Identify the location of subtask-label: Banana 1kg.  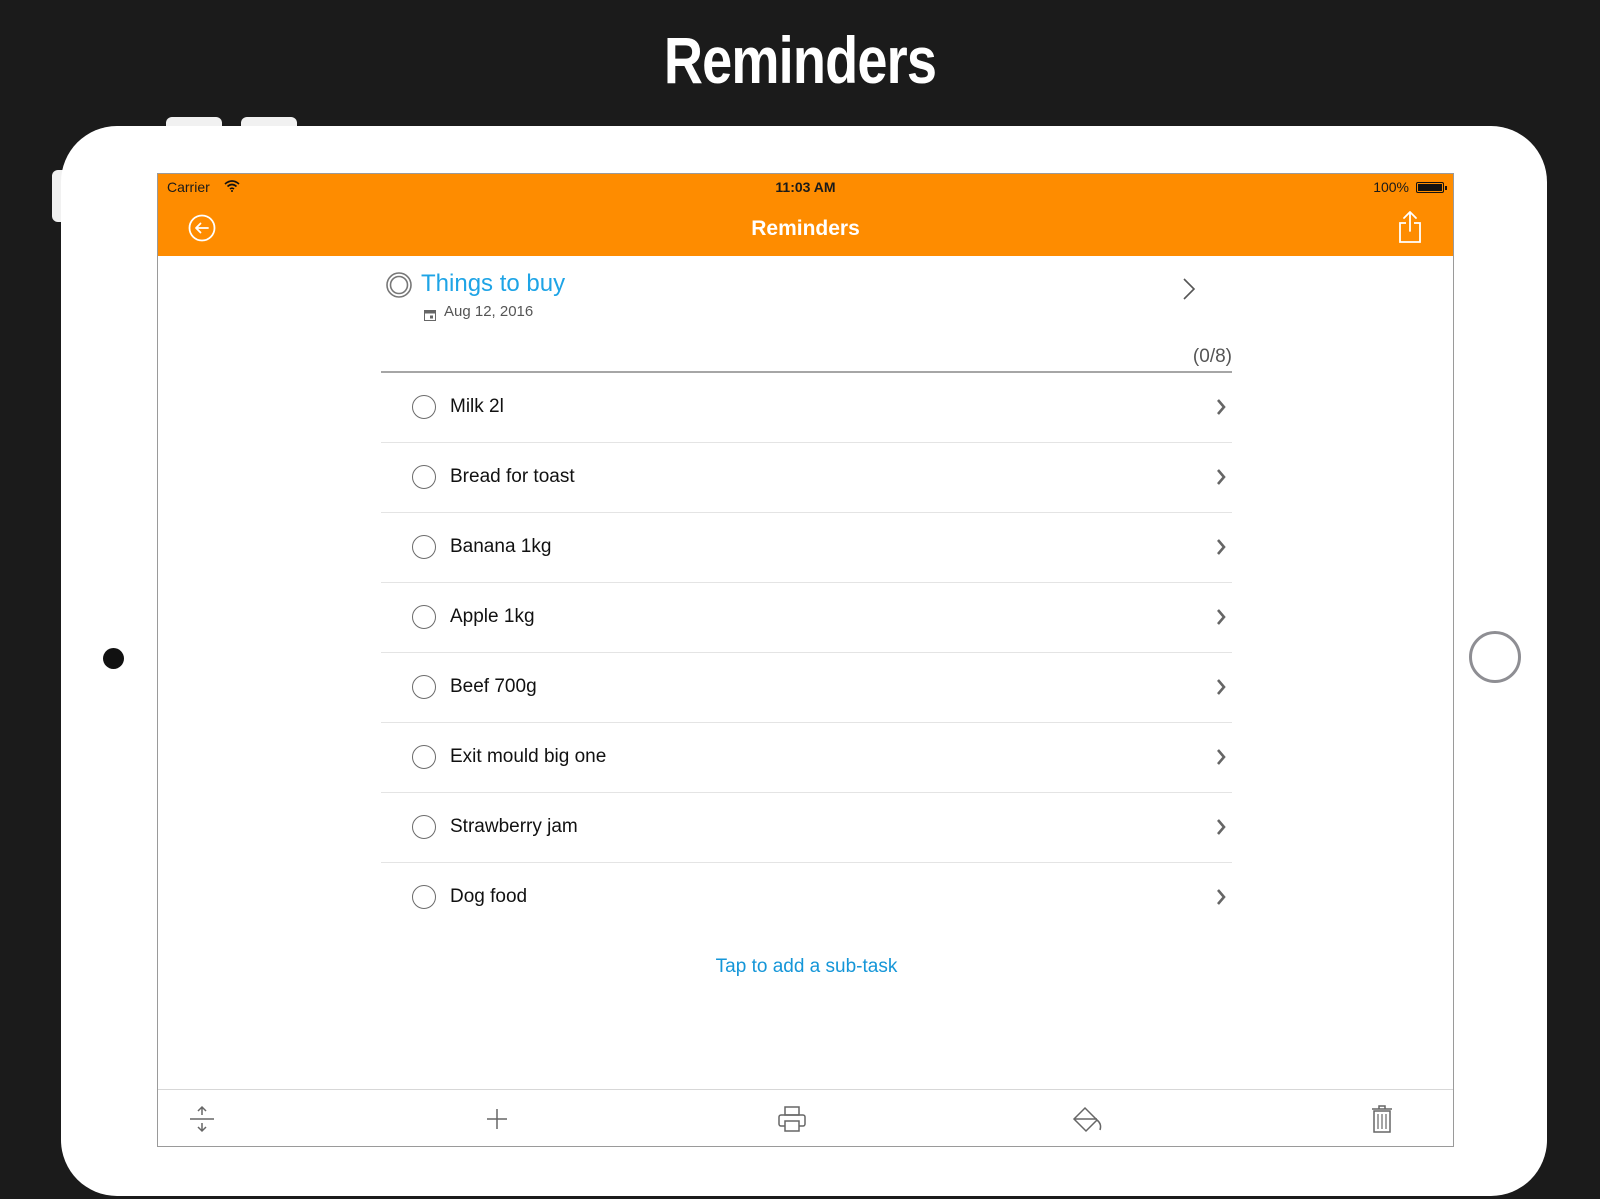
(501, 546).